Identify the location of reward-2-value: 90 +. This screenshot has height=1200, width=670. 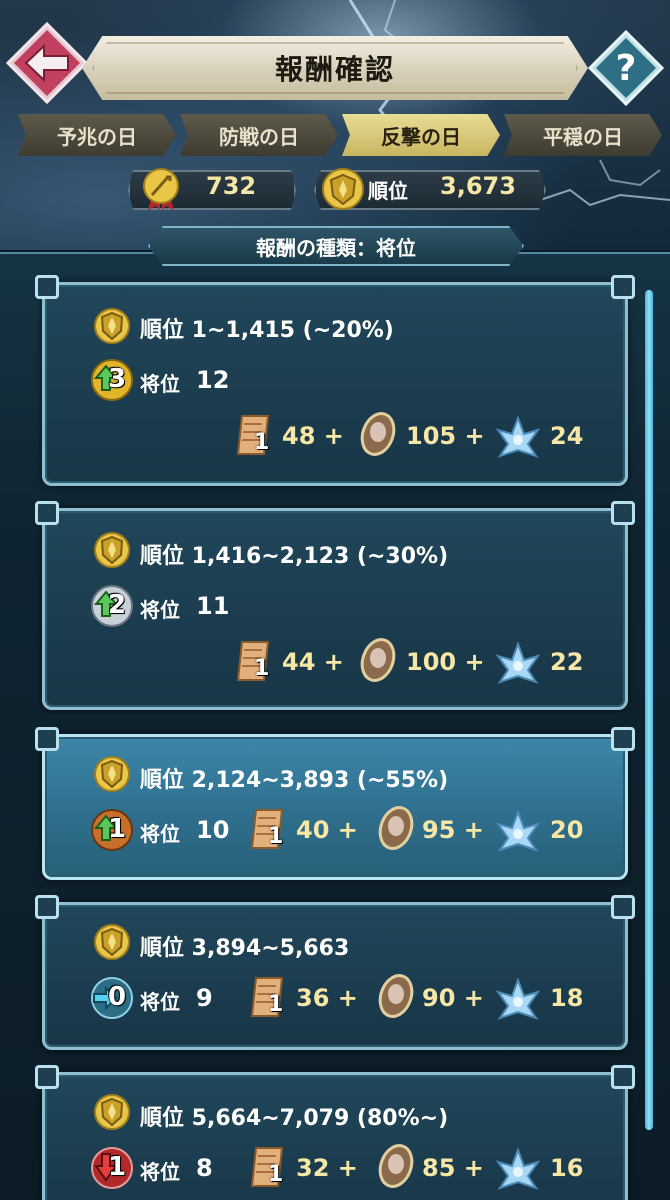
(453, 998).